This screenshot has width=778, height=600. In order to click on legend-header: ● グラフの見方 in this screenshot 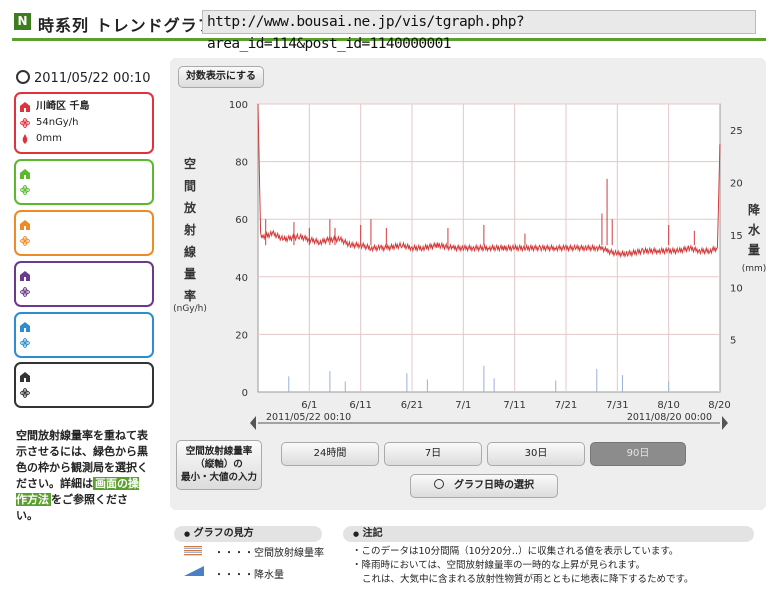, I will do `click(248, 534)`.